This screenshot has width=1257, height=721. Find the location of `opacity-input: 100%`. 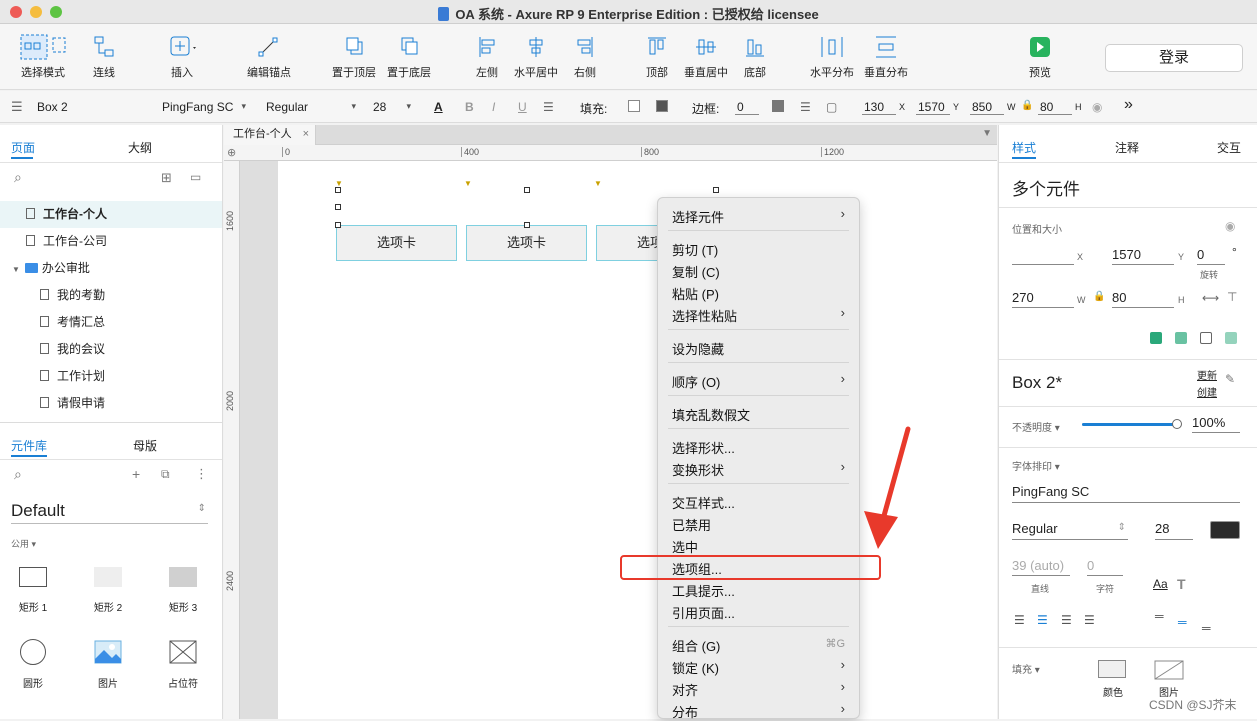

opacity-input: 100% is located at coordinates (1216, 424).